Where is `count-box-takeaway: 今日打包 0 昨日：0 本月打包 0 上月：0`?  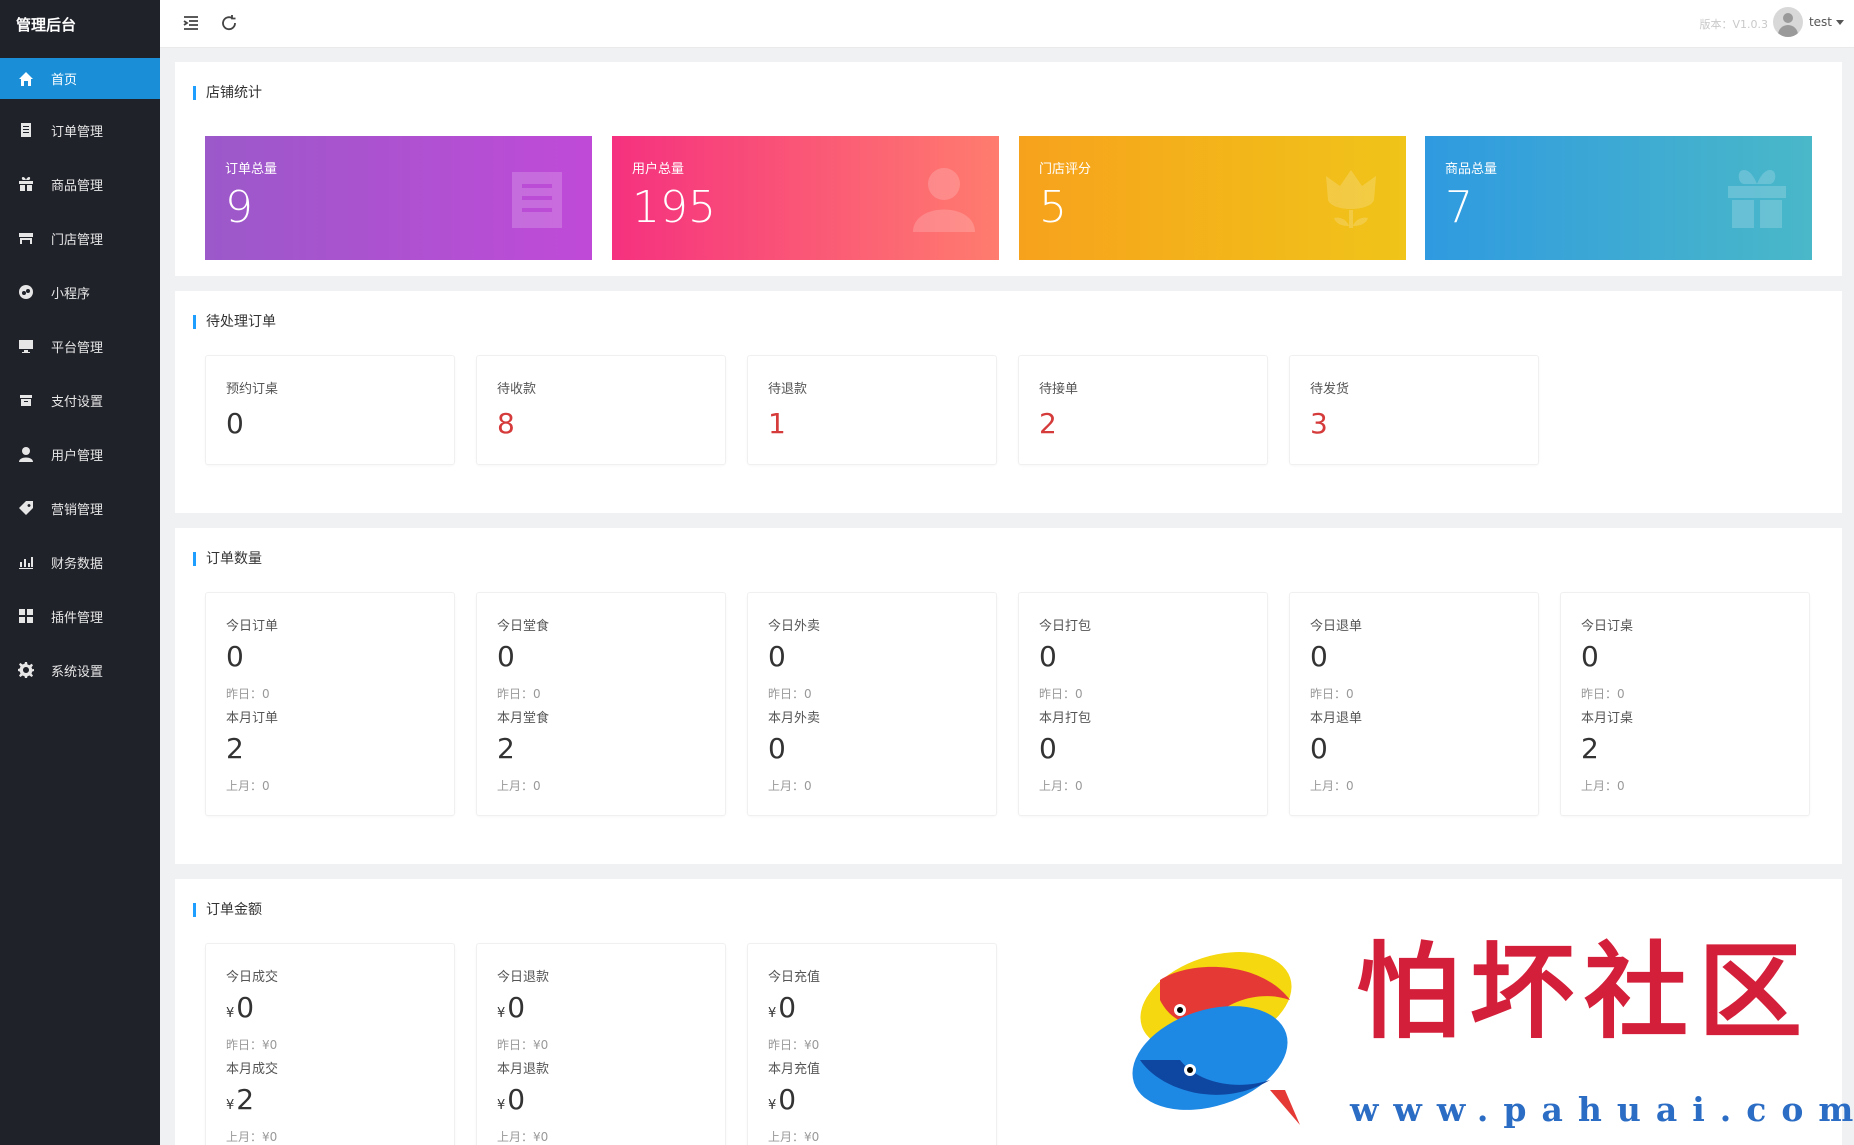 count-box-takeaway: 今日打包 0 昨日：0 本月打包 0 上月：0 is located at coordinates (1143, 704).